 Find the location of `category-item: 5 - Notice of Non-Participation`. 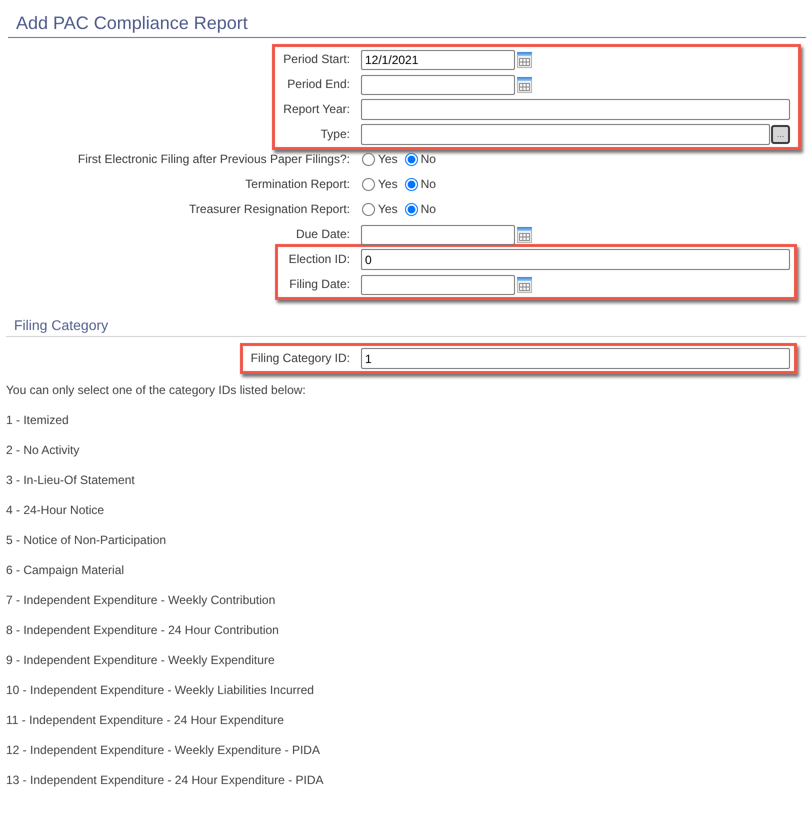

category-item: 5 - Notice of Non-Participation is located at coordinates (86, 540).